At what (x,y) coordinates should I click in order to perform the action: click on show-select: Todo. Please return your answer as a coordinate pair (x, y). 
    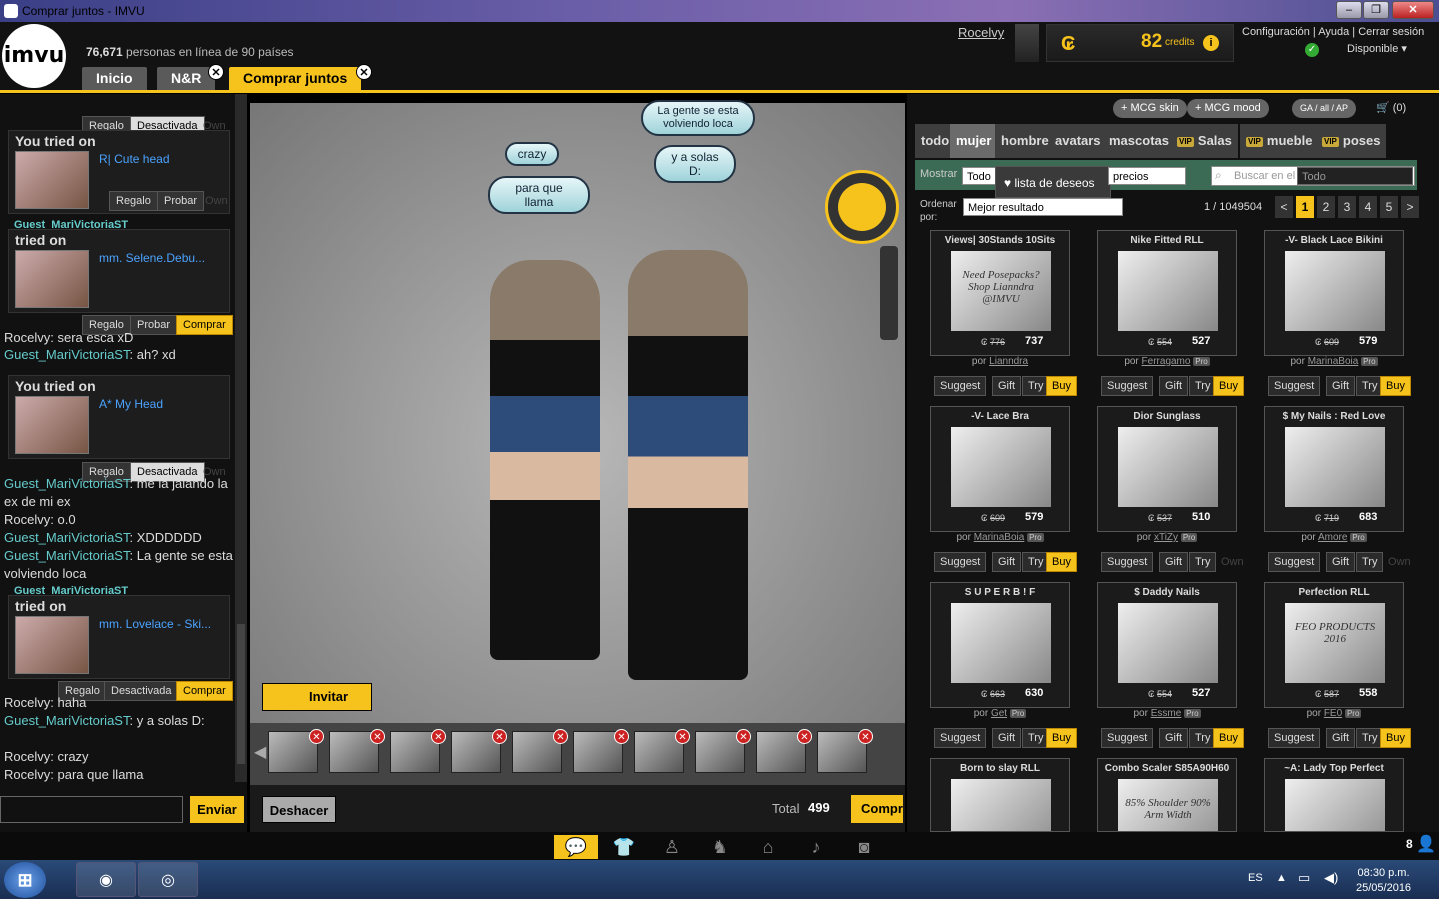
    Looking at the image, I should click on (979, 176).